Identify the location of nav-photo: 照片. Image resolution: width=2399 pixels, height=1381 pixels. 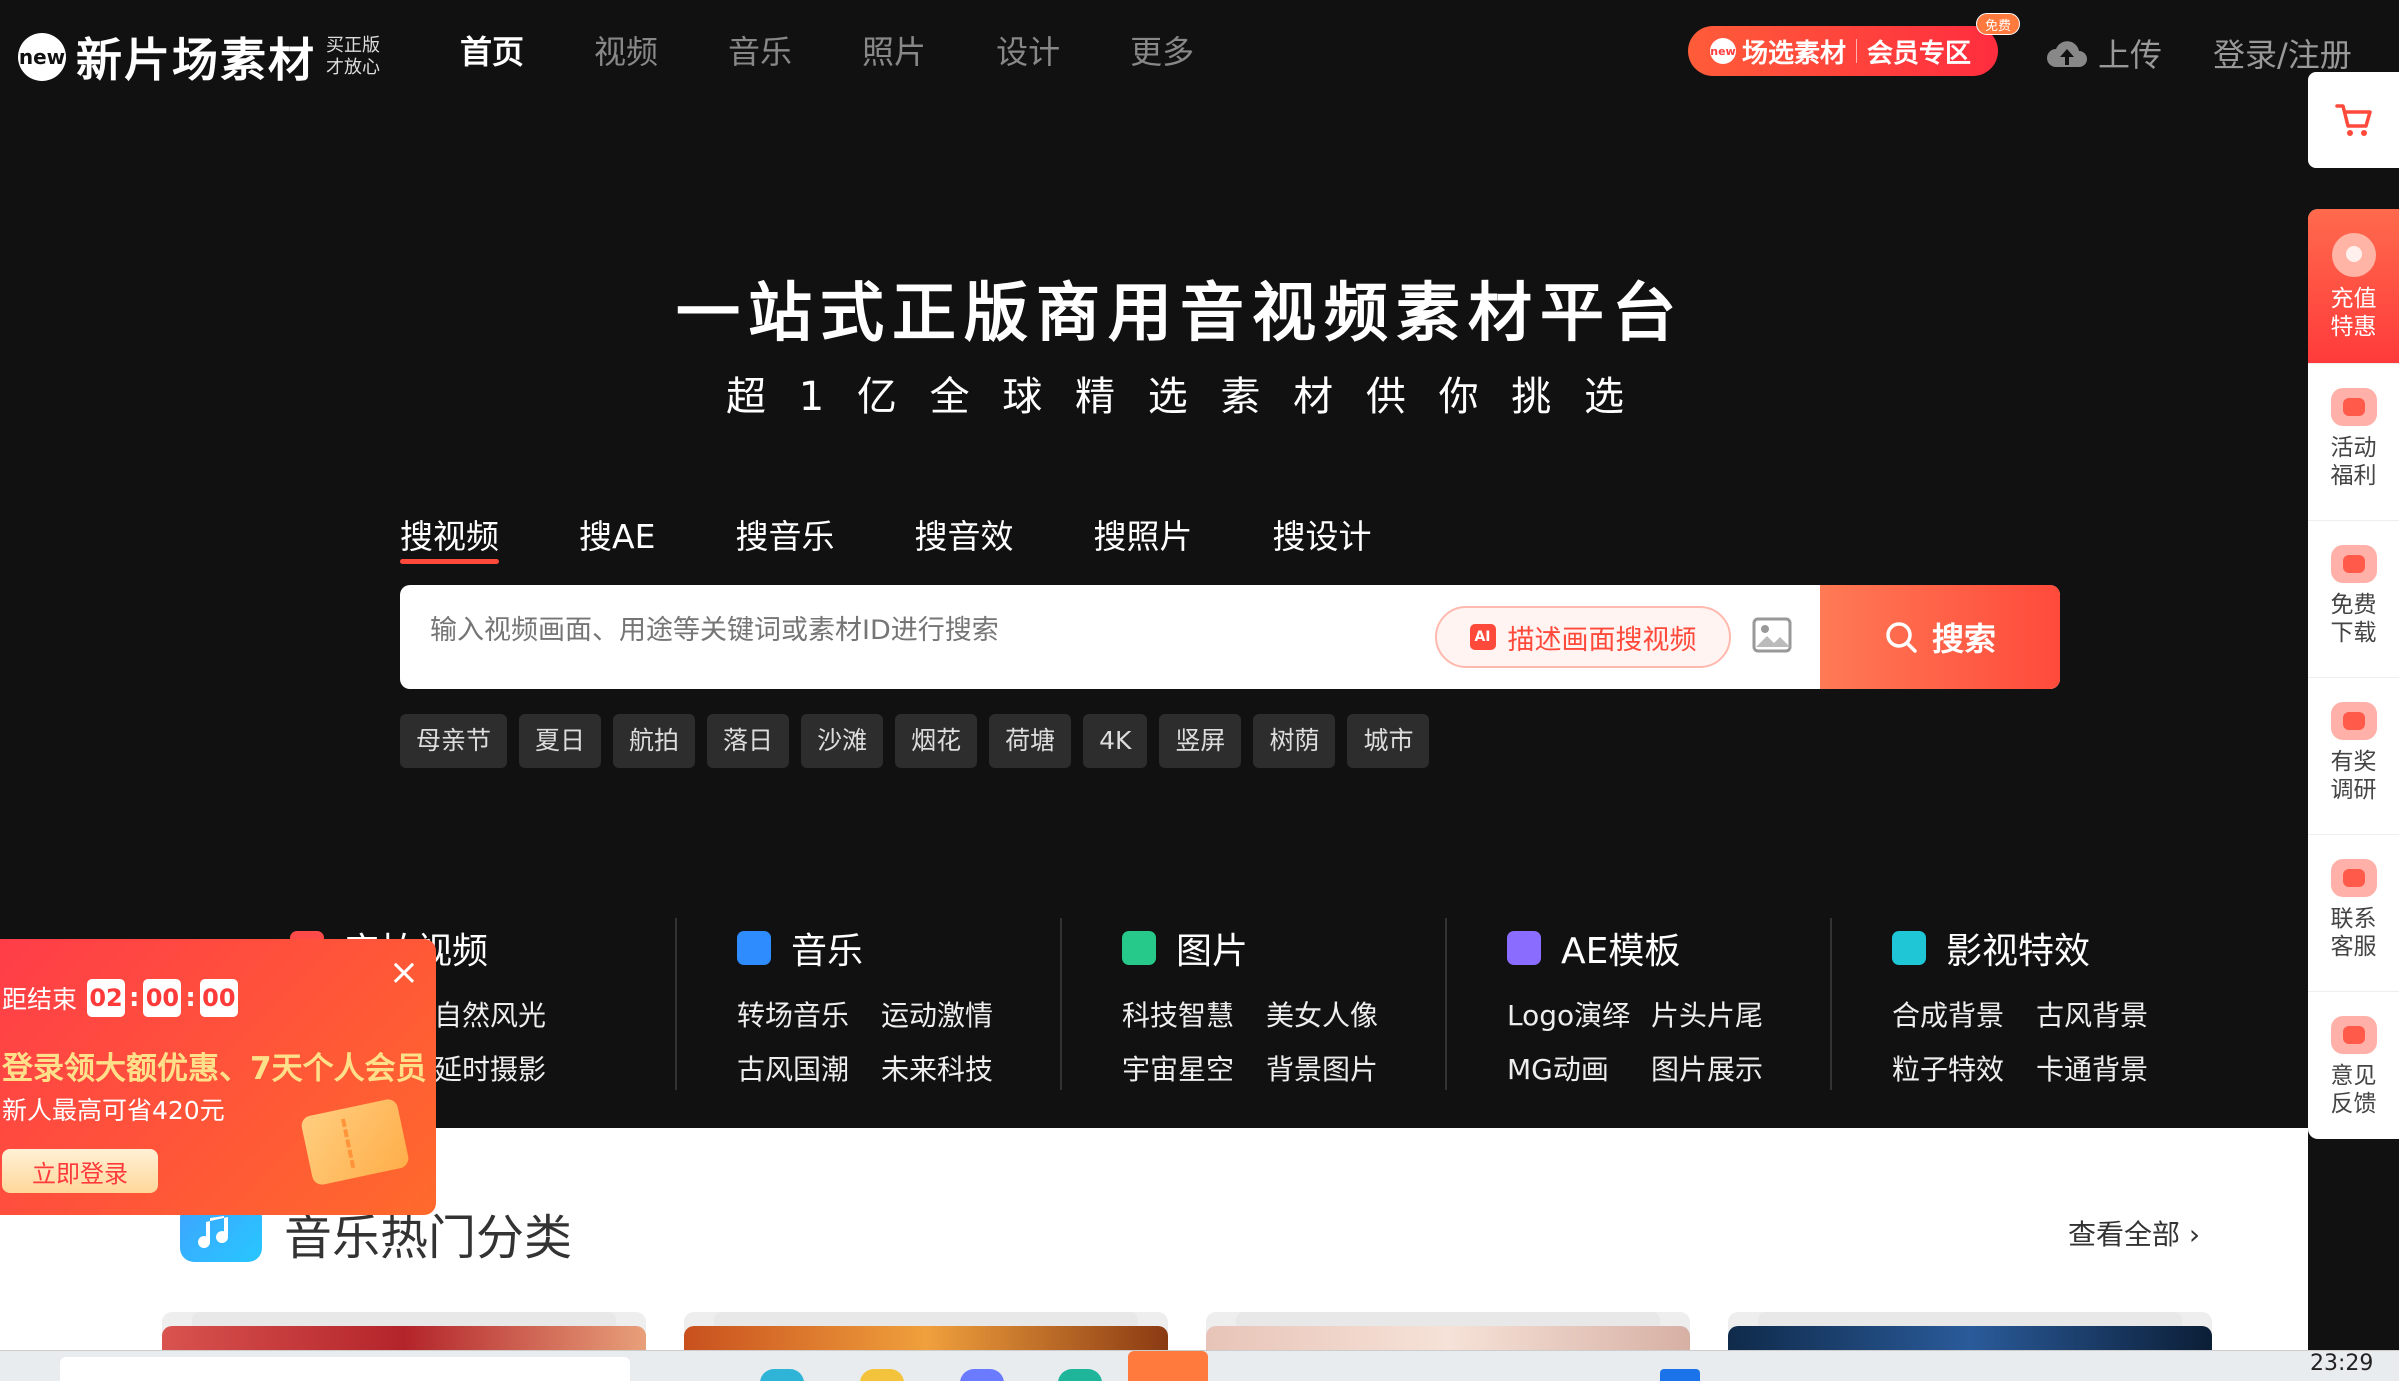
(894, 52).